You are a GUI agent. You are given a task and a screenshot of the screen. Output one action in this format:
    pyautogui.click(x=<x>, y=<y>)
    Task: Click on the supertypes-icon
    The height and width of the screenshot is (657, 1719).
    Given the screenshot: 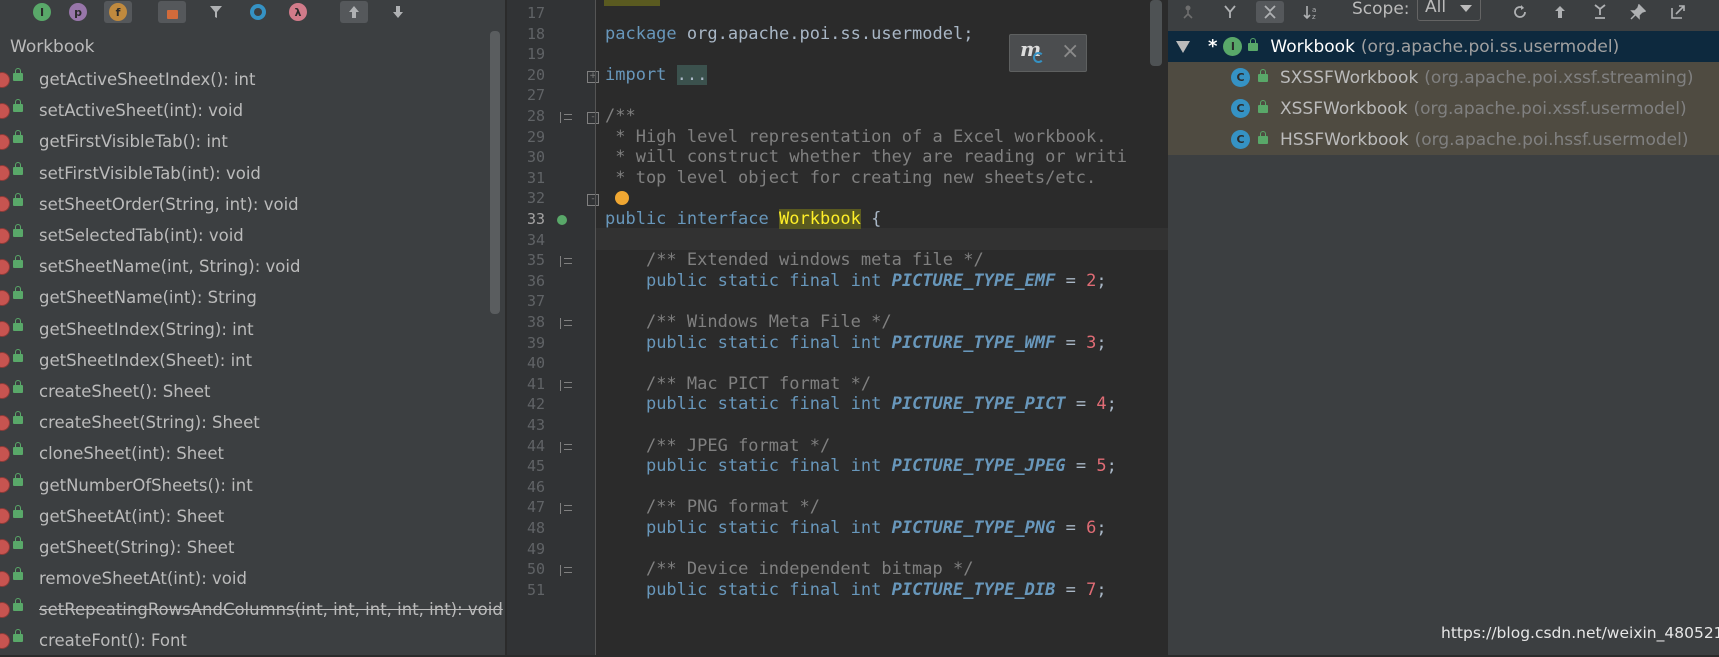 What is the action you would take?
    pyautogui.click(x=1188, y=12)
    